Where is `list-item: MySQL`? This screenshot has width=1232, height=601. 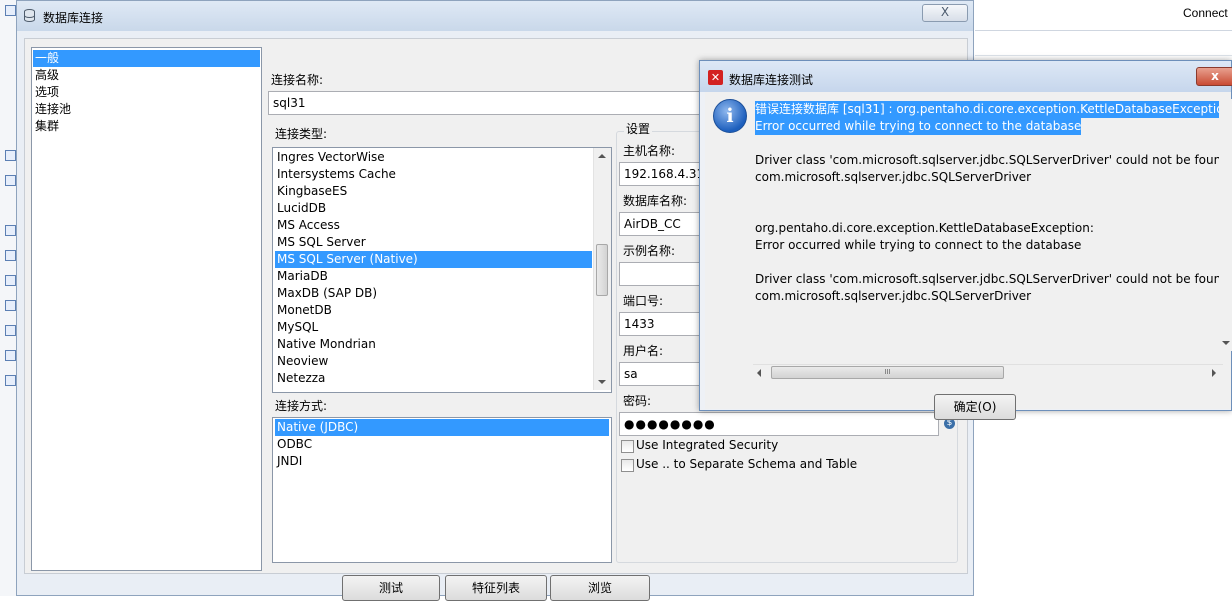 list-item: MySQL is located at coordinates (433, 327).